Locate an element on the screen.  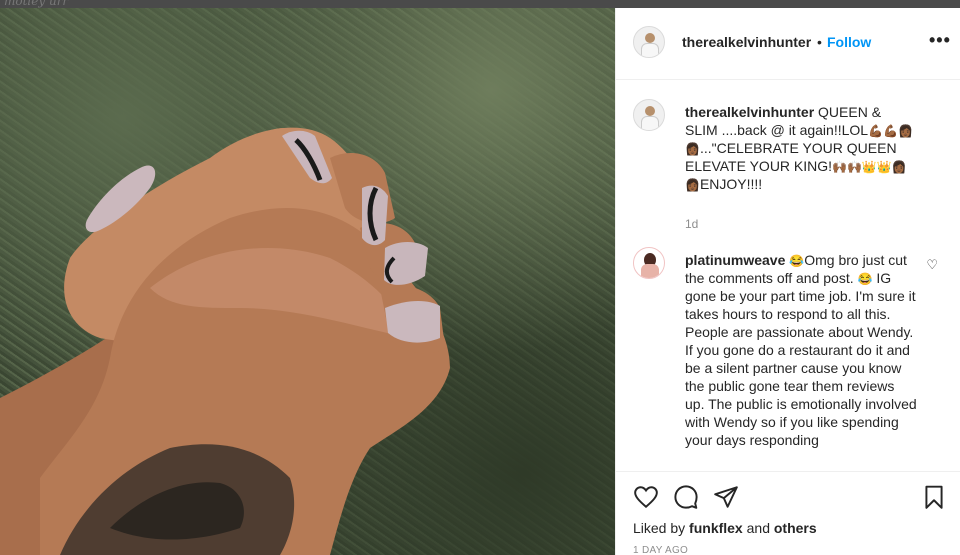
background-page-strip: motley urr is located at coordinates (480, 4).